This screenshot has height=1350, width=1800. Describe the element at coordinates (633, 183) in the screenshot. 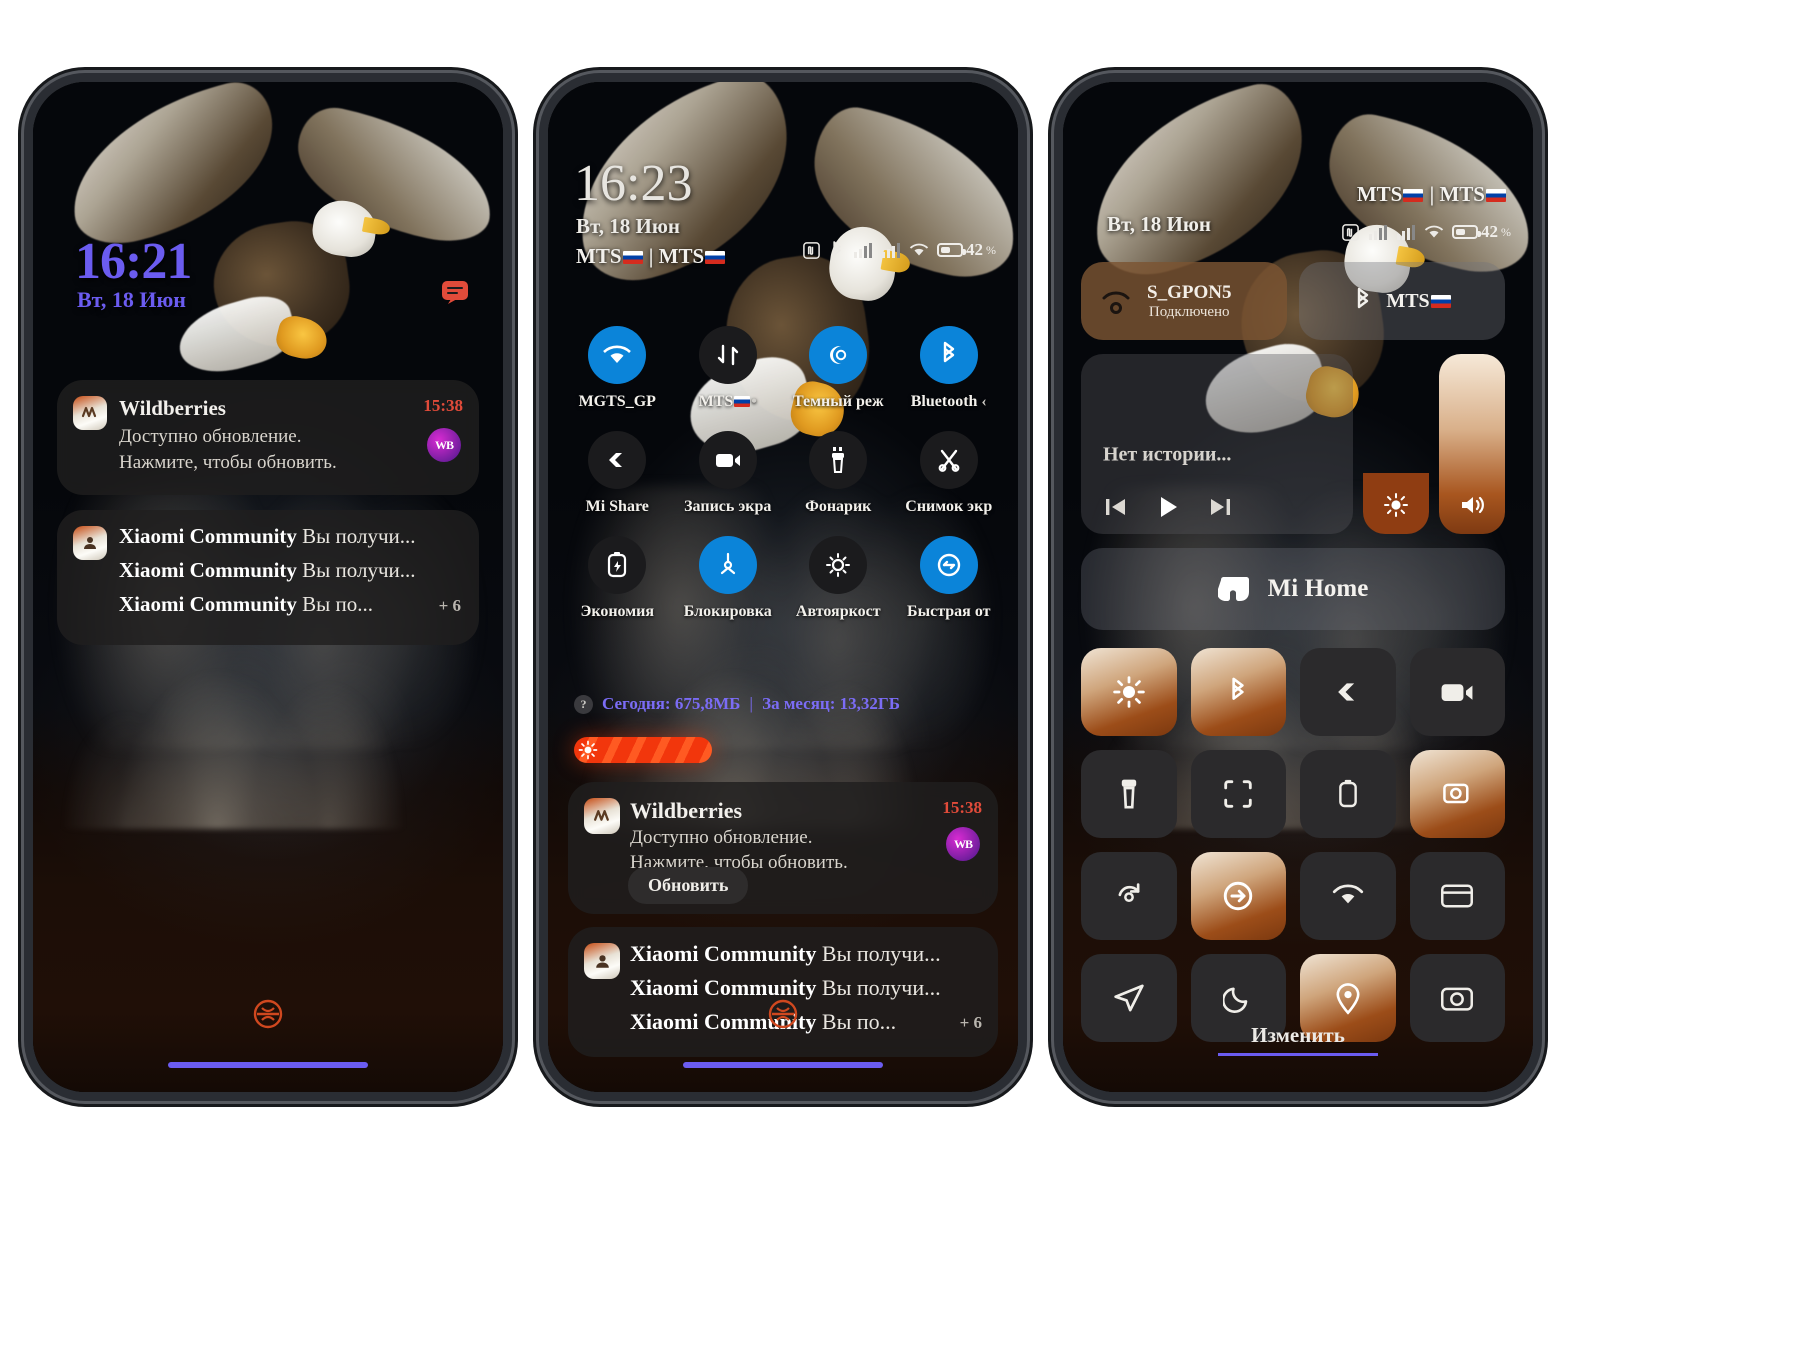

I see `status-clock: 16:23` at that location.